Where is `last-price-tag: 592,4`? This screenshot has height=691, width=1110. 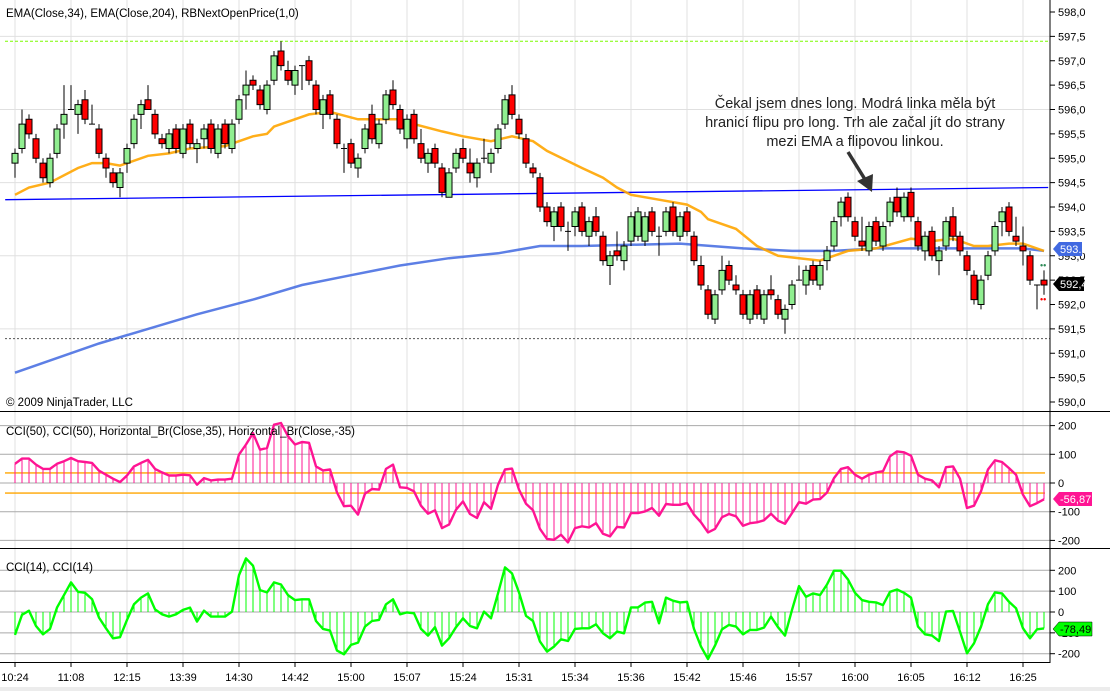
last-price-tag: 592,4 is located at coordinates (1070, 284).